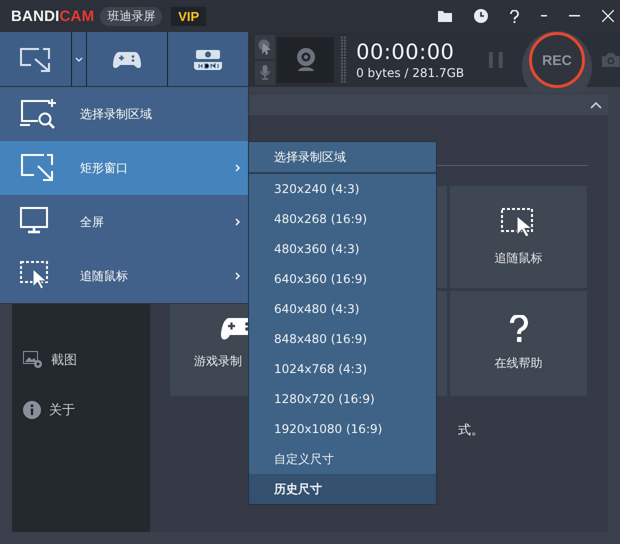 This screenshot has height=544, width=620. Describe the element at coordinates (445, 16) in the screenshot. I see `folder-icon` at that location.